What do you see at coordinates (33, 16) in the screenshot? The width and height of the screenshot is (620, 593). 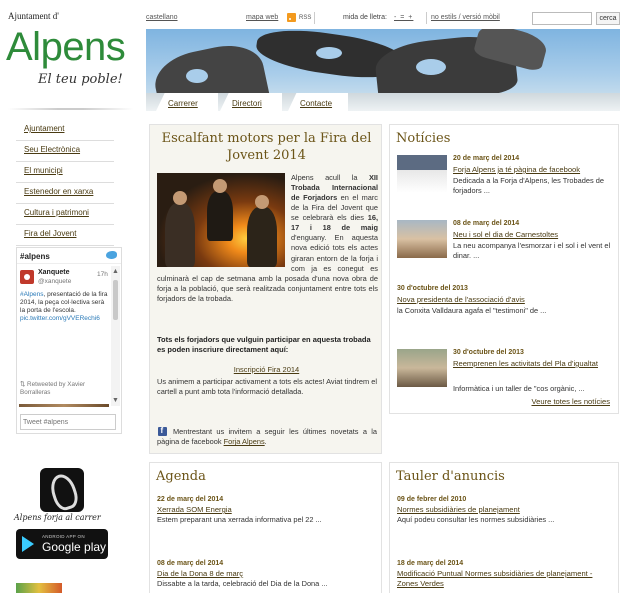 I see `site-title: Ajuntament d'` at bounding box center [33, 16].